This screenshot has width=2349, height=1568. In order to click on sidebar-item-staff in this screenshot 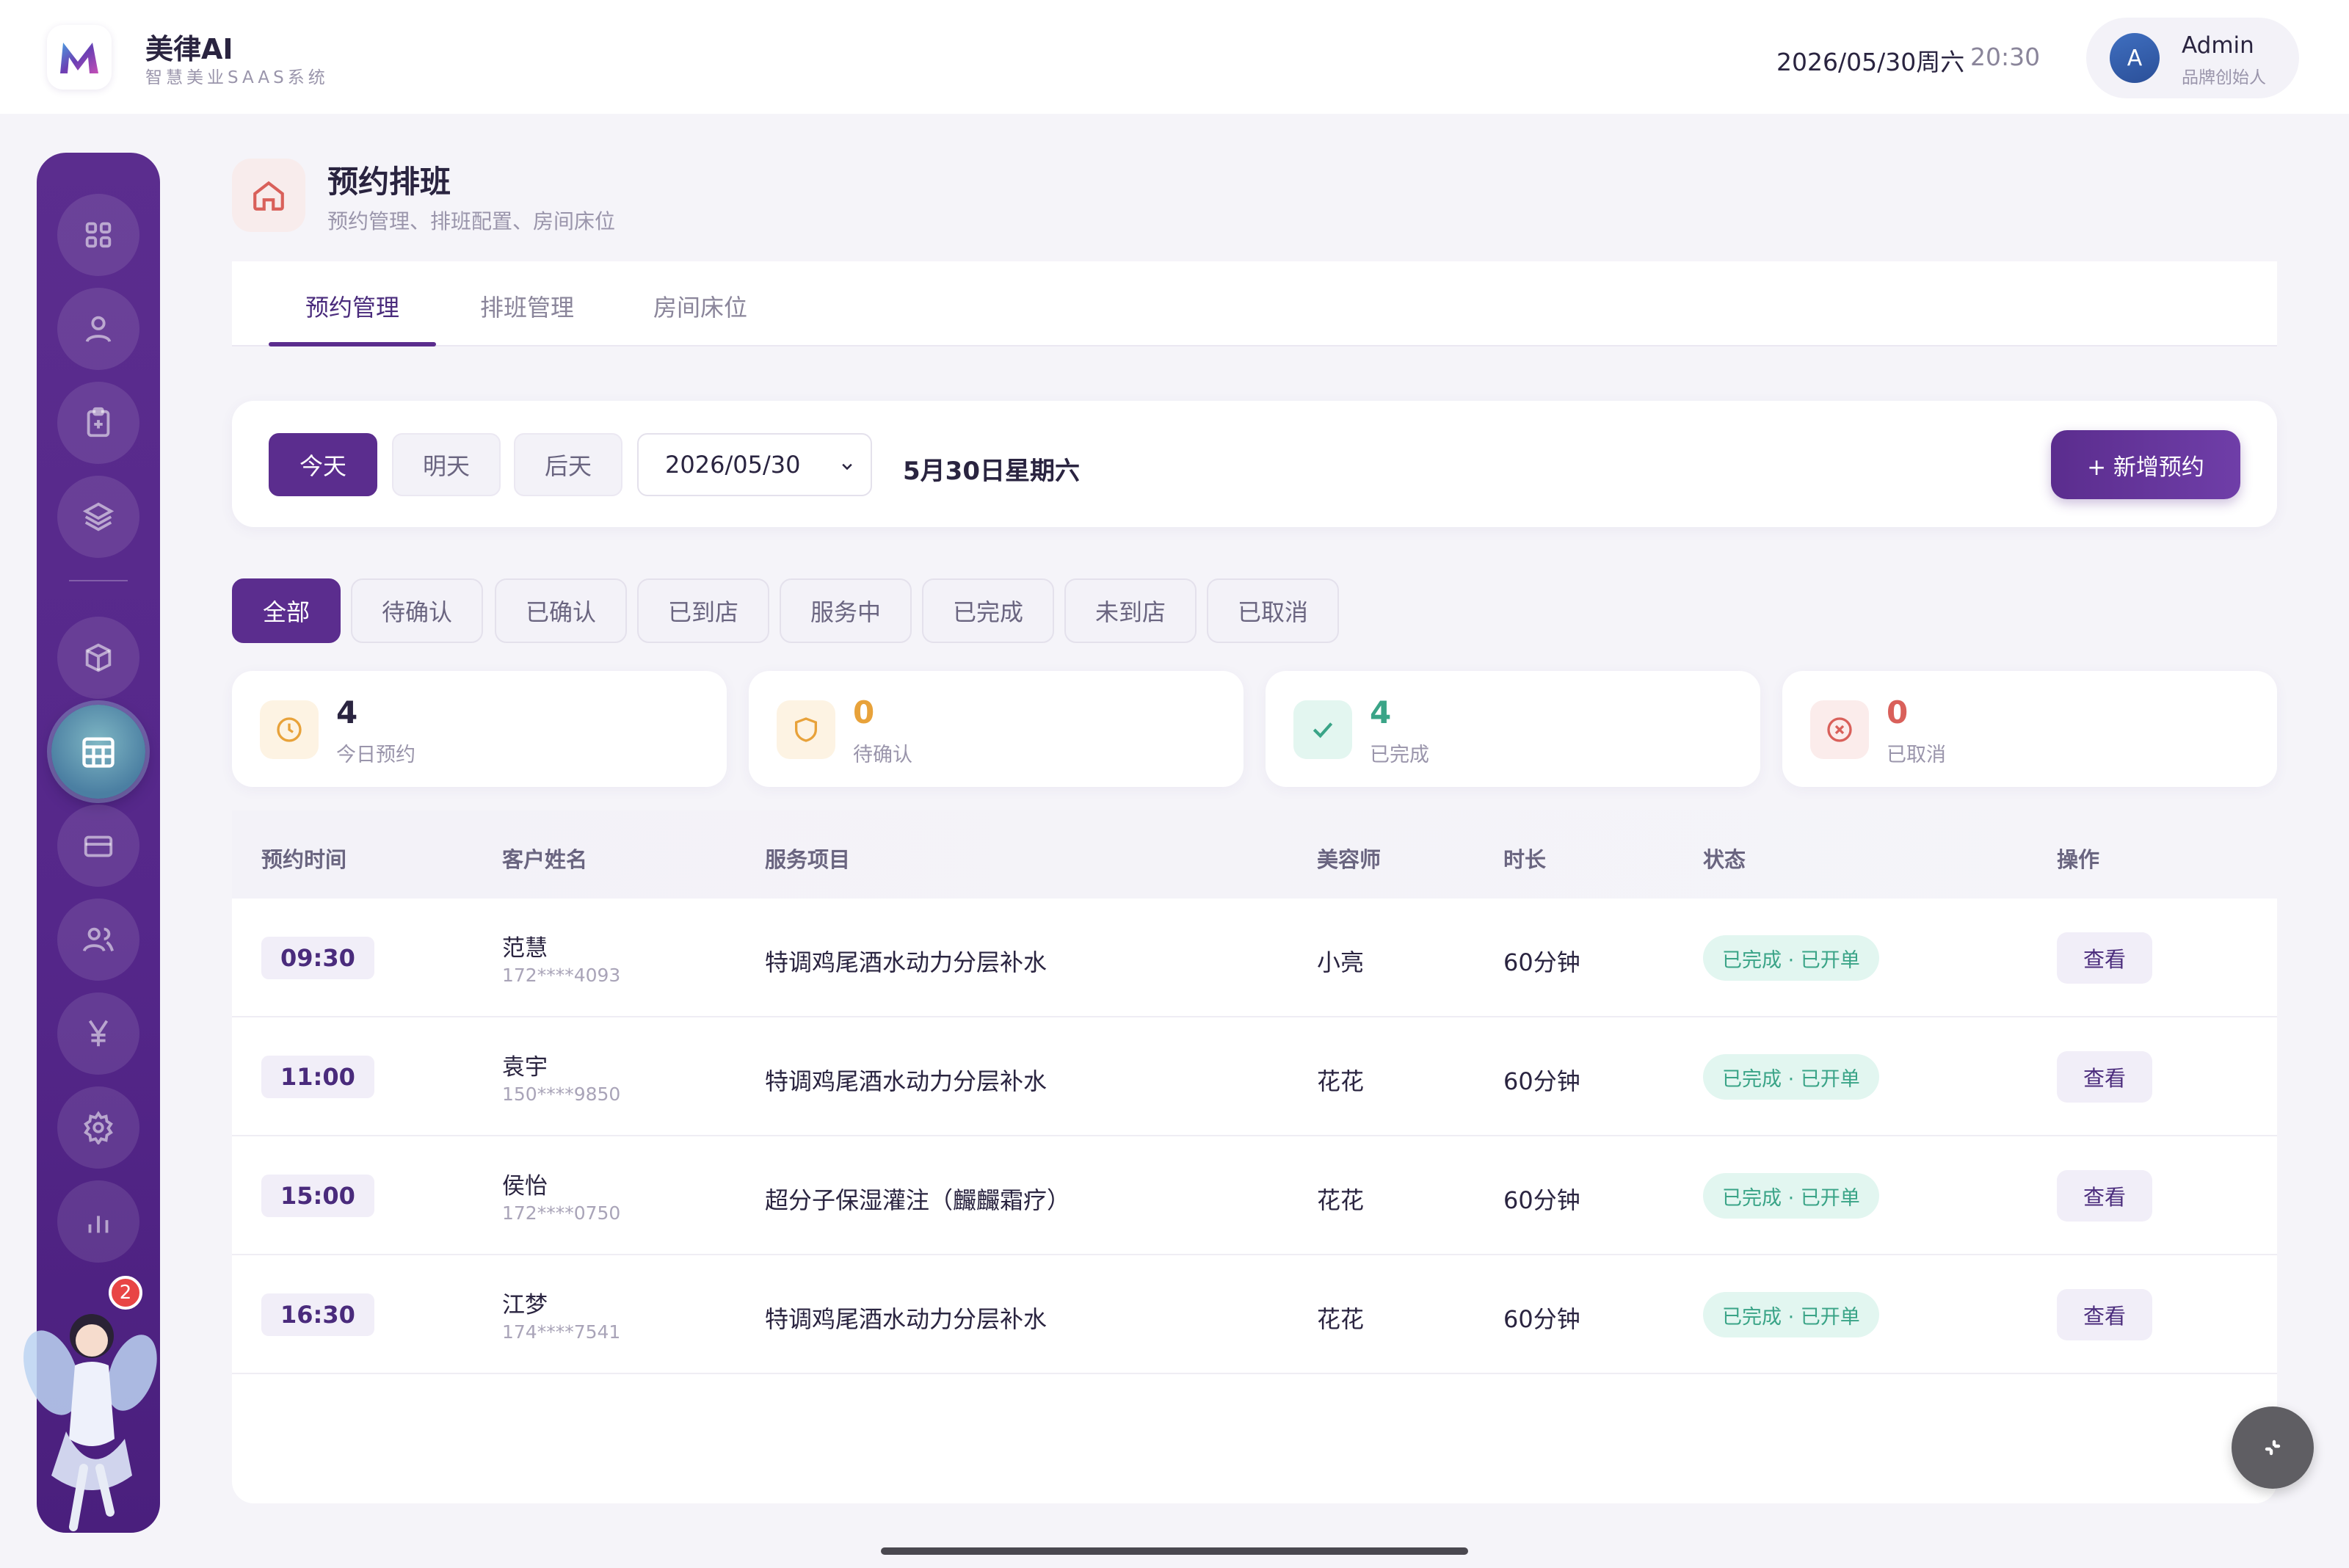, I will do `click(98, 940)`.